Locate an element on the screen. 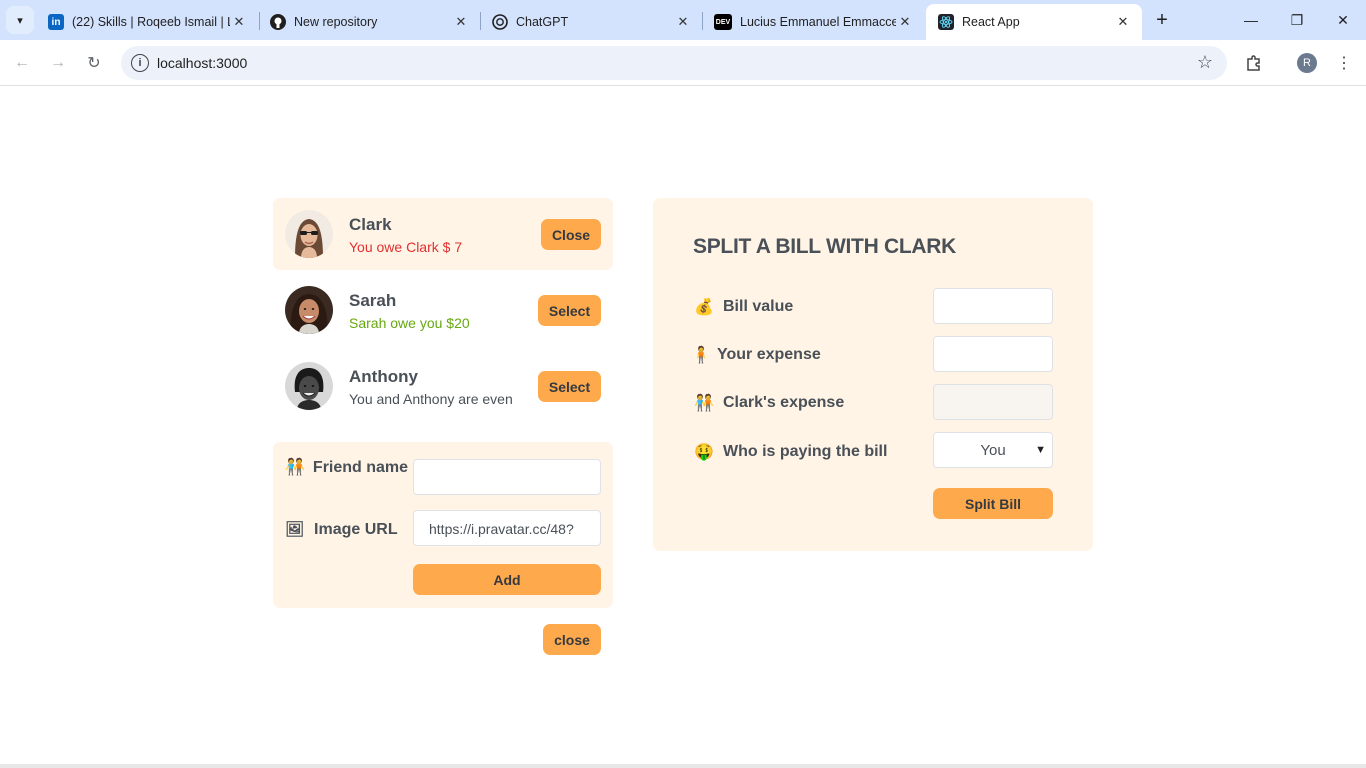  new-tab-button: + is located at coordinates (1162, 20).